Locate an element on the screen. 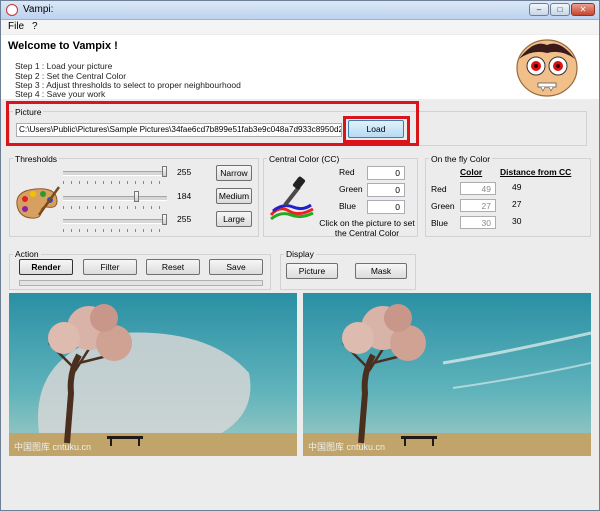 The height and width of the screenshot is (511, 600). reset-button: Reset is located at coordinates (173, 267).